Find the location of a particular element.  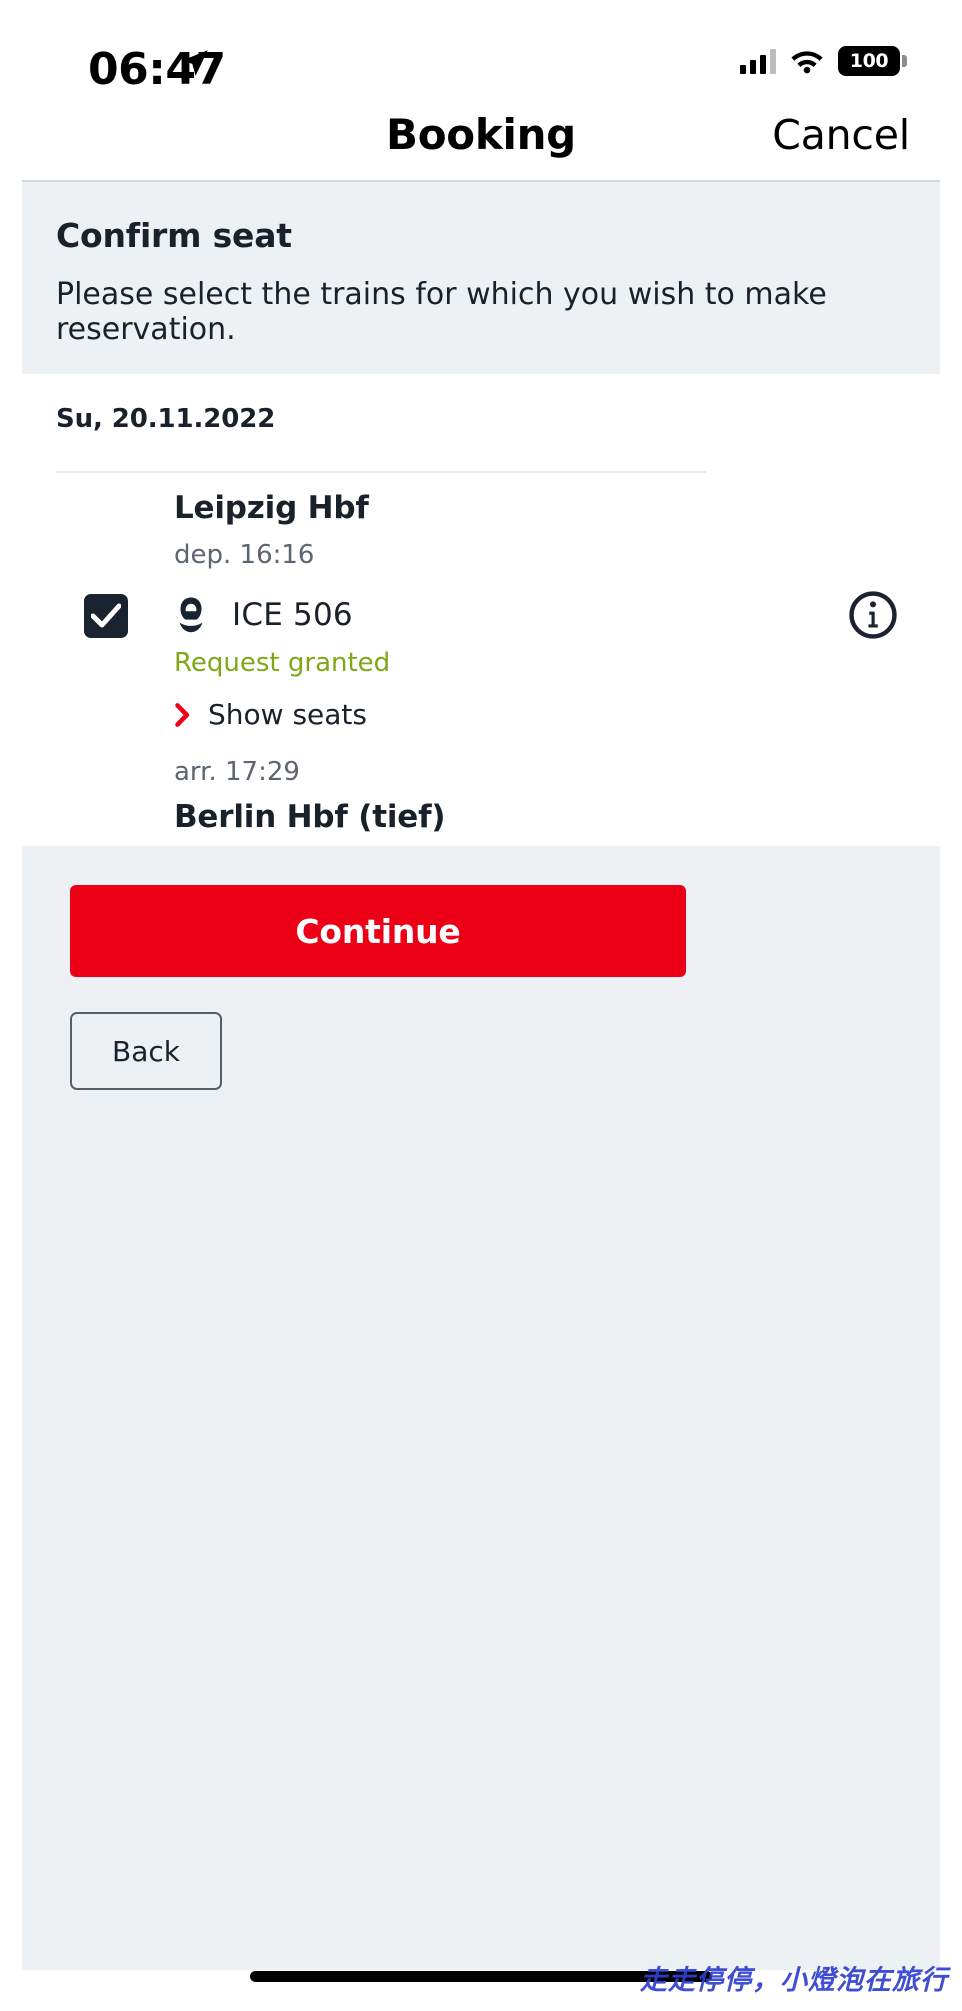

train-name: ICE 506 is located at coordinates (292, 615).